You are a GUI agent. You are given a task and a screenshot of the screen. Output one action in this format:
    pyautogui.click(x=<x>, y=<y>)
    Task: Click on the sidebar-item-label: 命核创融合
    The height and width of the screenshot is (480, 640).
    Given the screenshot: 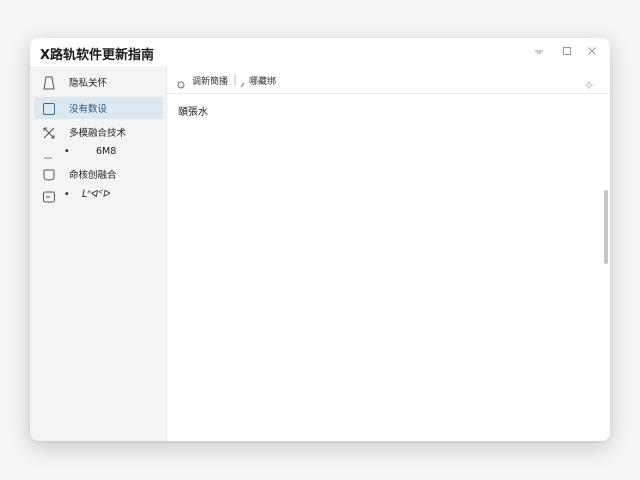 What is the action you would take?
    pyautogui.click(x=93, y=175)
    